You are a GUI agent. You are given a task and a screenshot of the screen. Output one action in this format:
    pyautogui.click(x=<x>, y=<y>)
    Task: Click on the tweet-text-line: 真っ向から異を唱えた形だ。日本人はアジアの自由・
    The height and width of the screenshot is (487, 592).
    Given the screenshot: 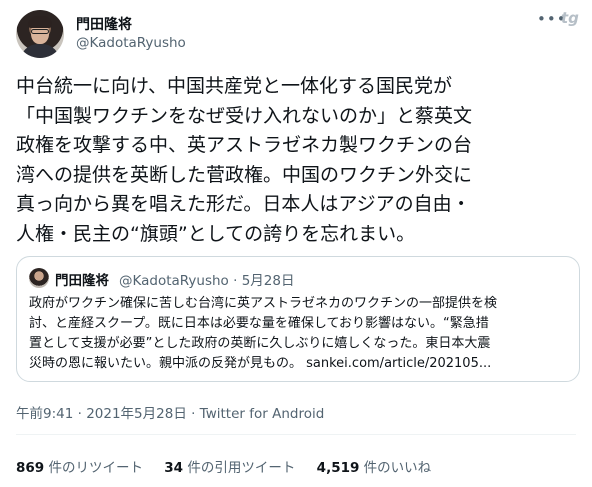 What is the action you would take?
    pyautogui.click(x=243, y=204)
    